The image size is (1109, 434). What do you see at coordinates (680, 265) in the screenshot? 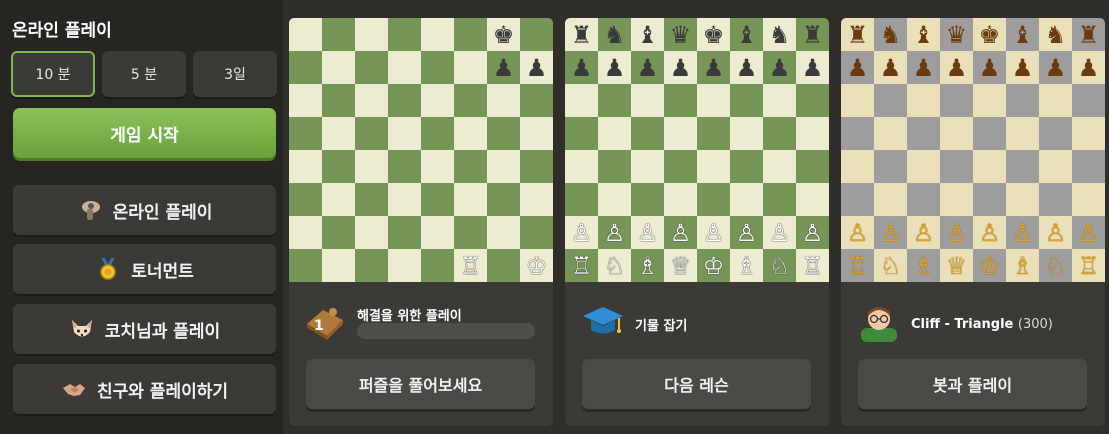
I see `board-square: ♕` at bounding box center [680, 265].